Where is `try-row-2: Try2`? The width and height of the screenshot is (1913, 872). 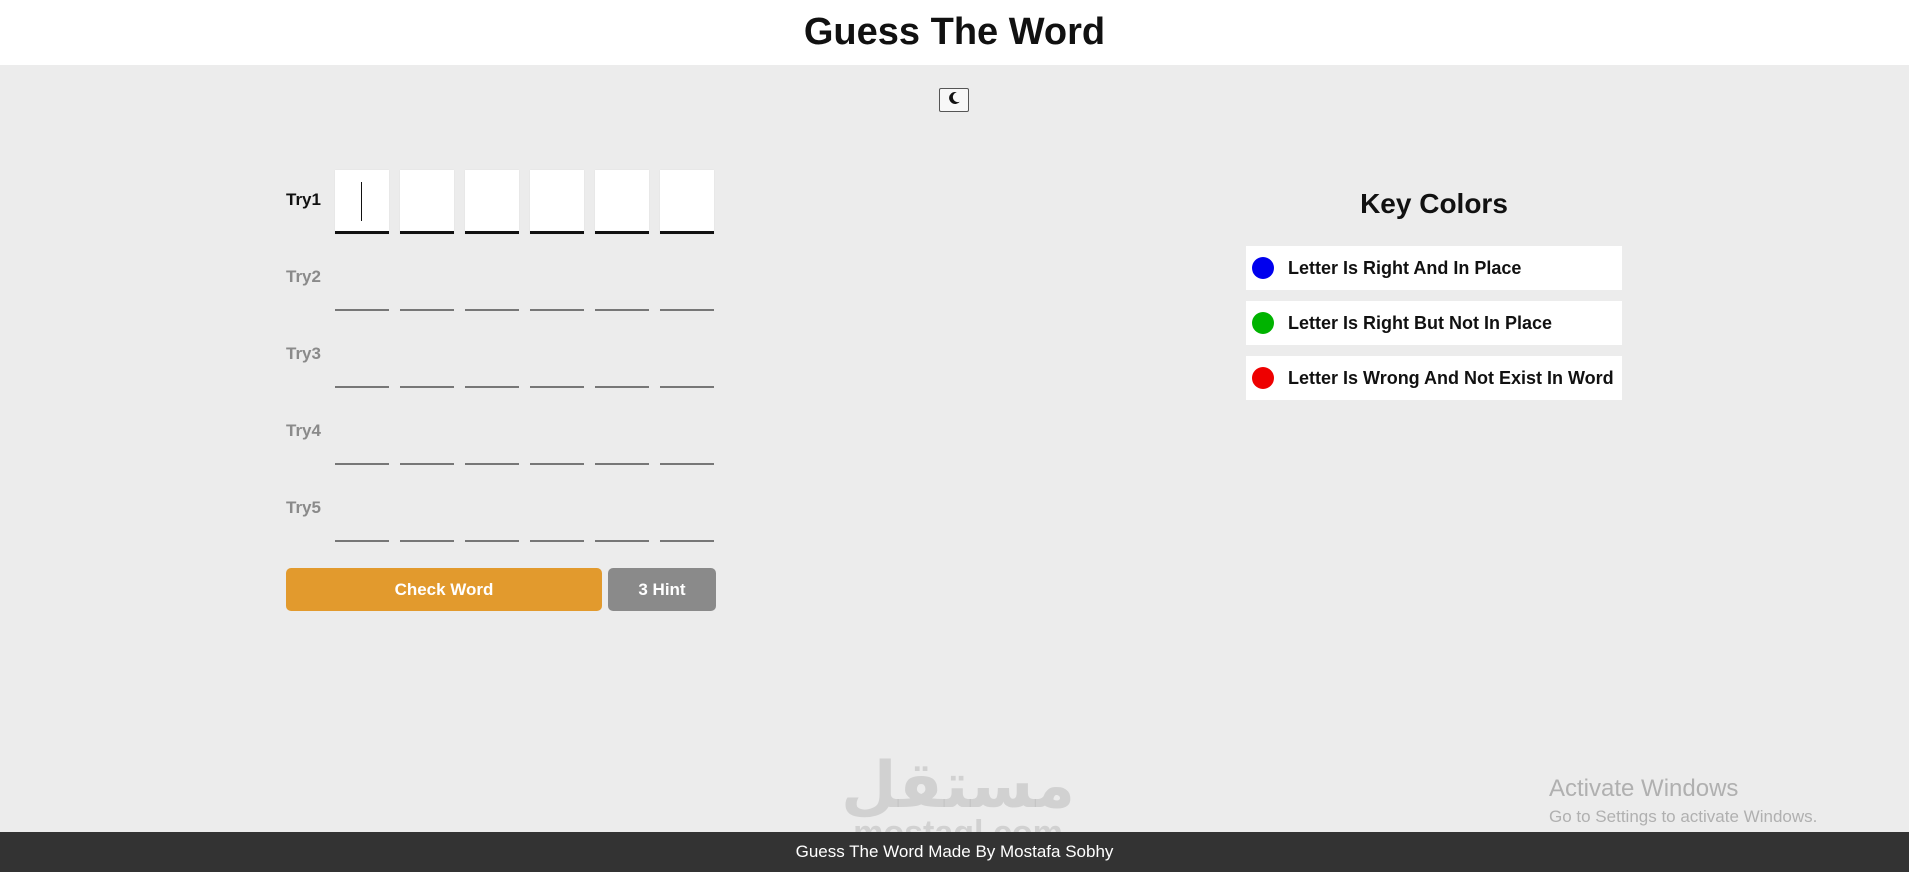 try-row-2: Try2 is located at coordinates (501, 279).